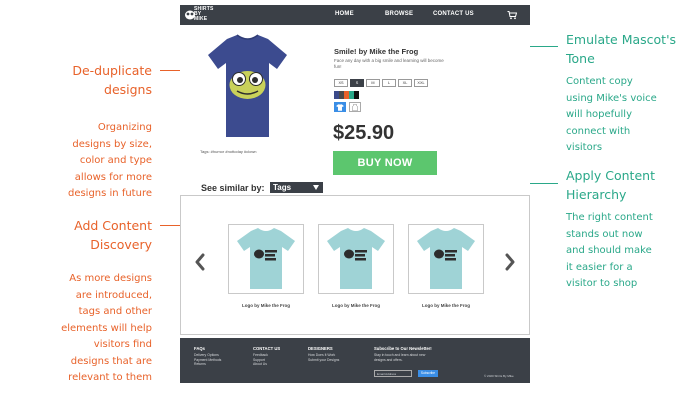 The width and height of the screenshot is (700, 403). Describe the element at coordinates (112, 70) in the screenshot. I see `annotation-dedup-title-line: De-duplicate` at that location.